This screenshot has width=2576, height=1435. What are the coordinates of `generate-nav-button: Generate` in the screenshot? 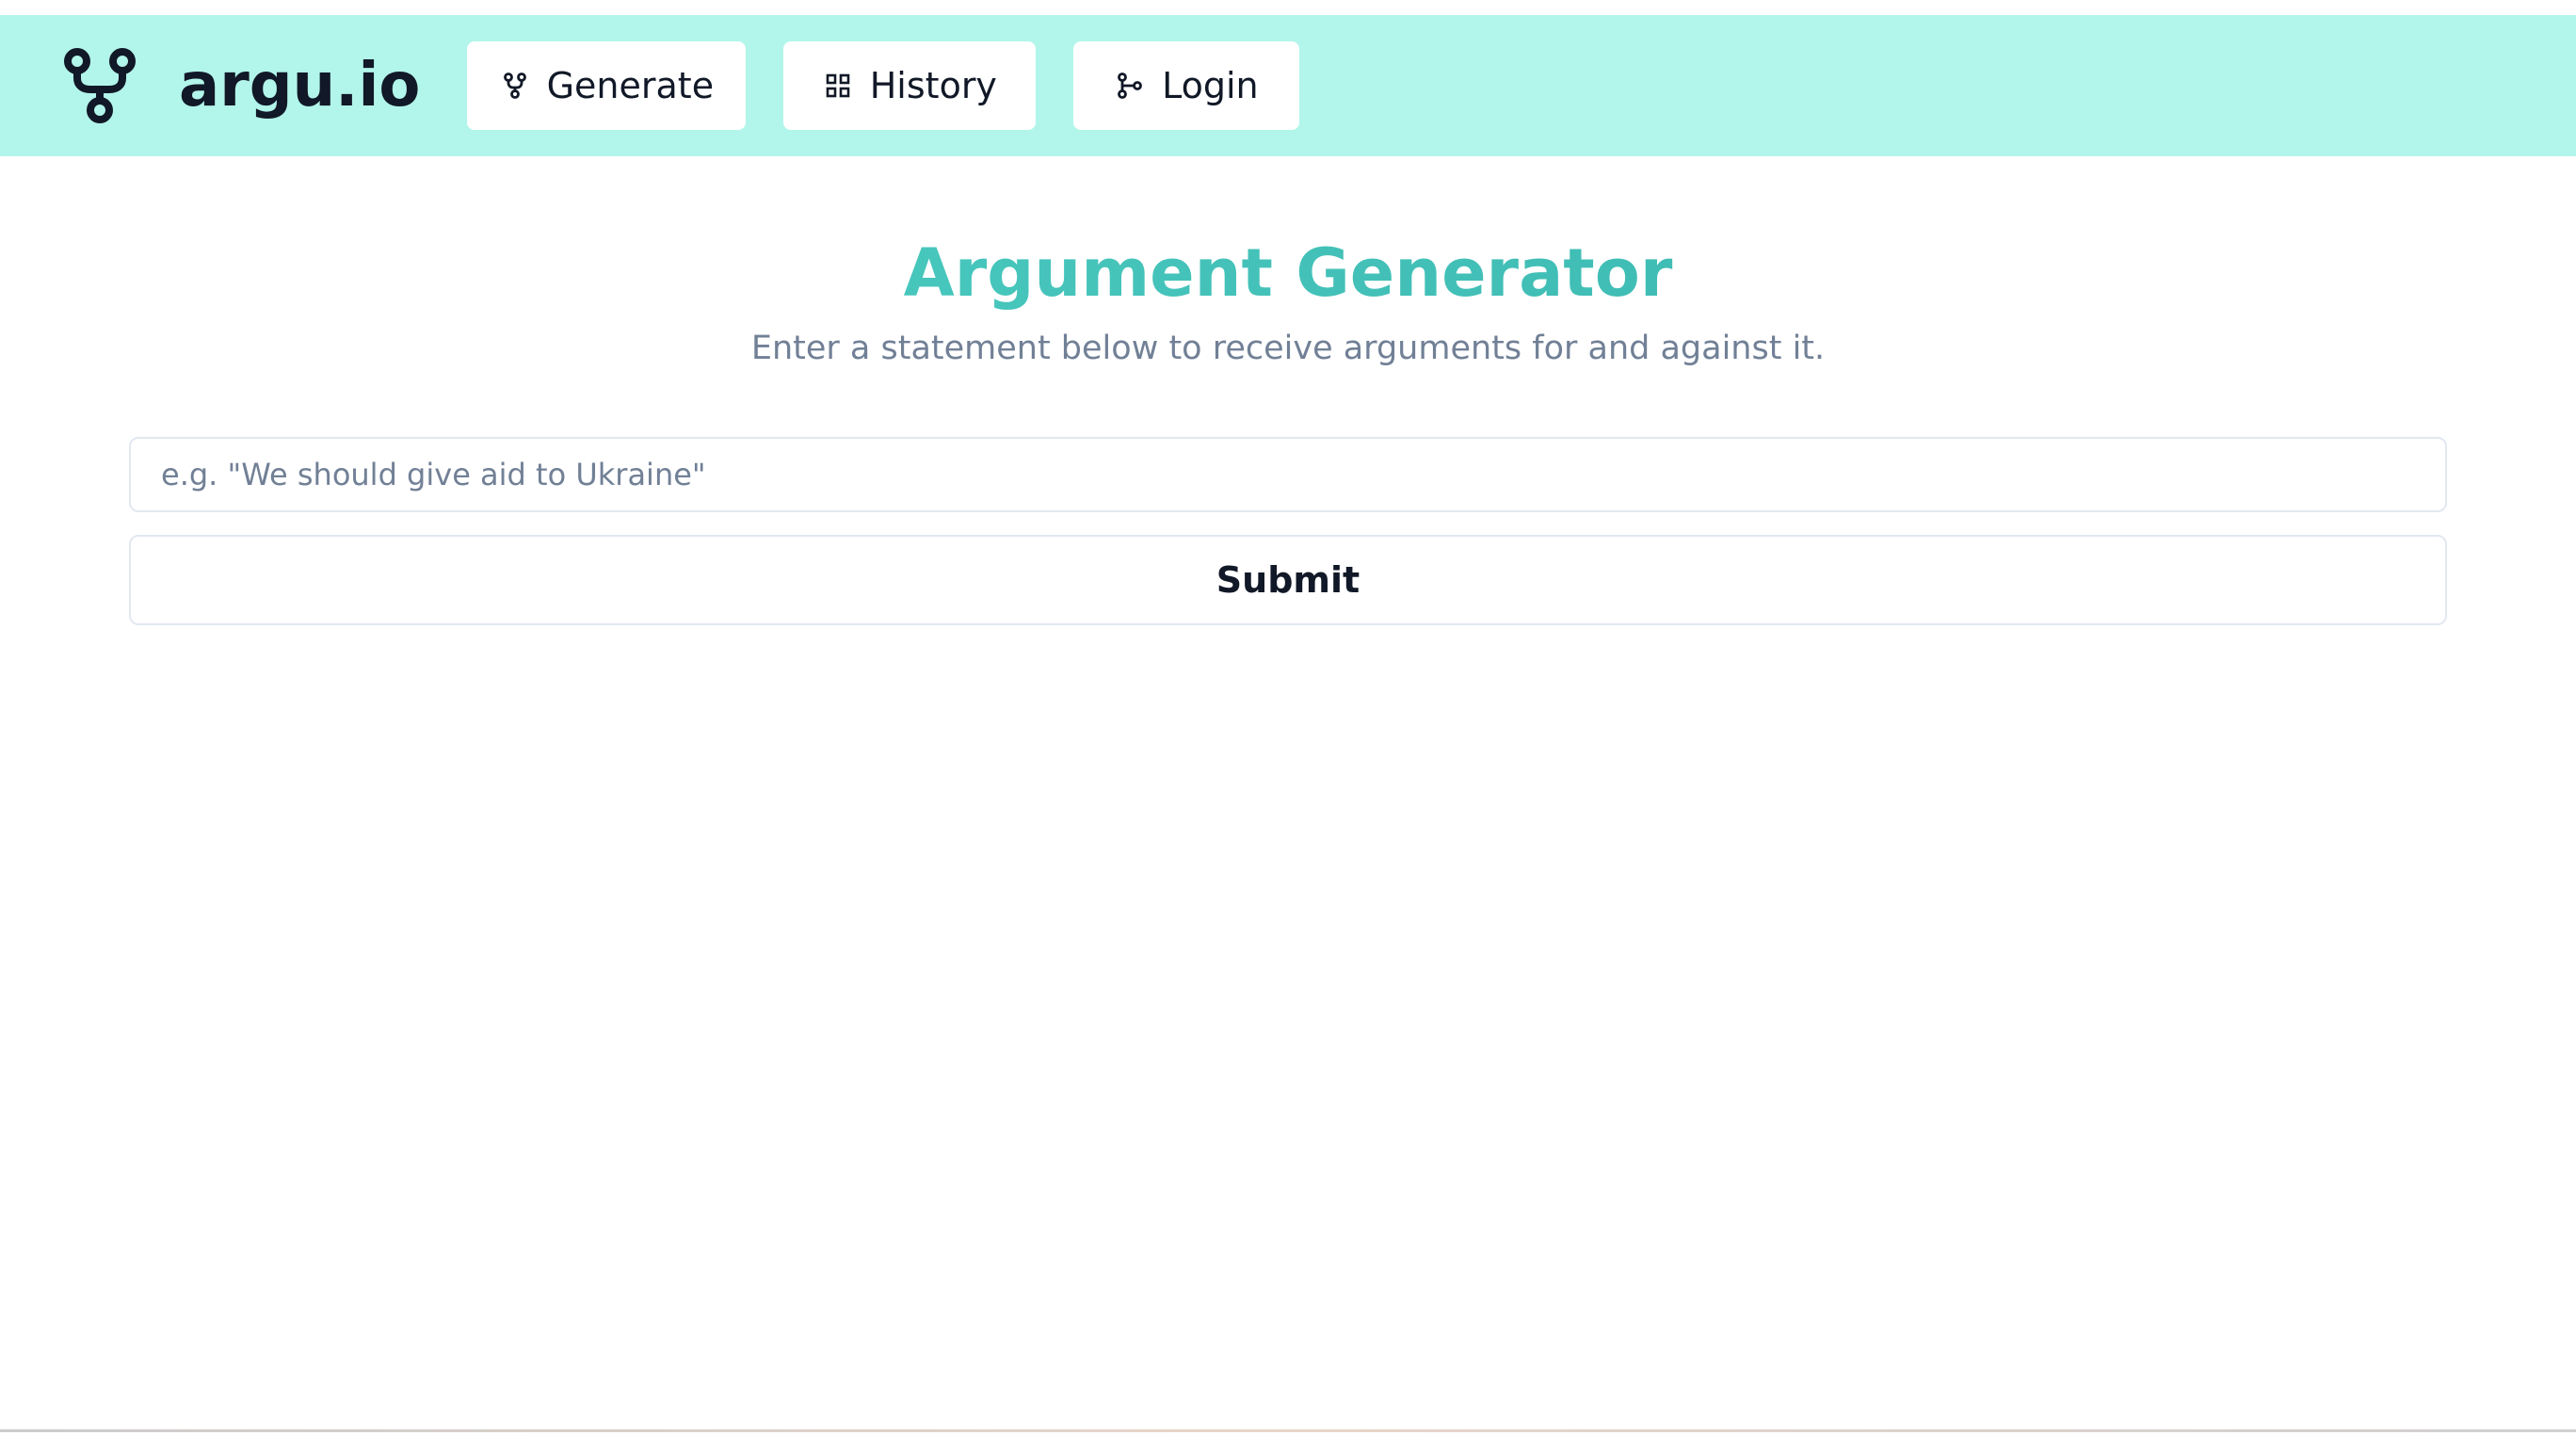 It's located at (607, 85).